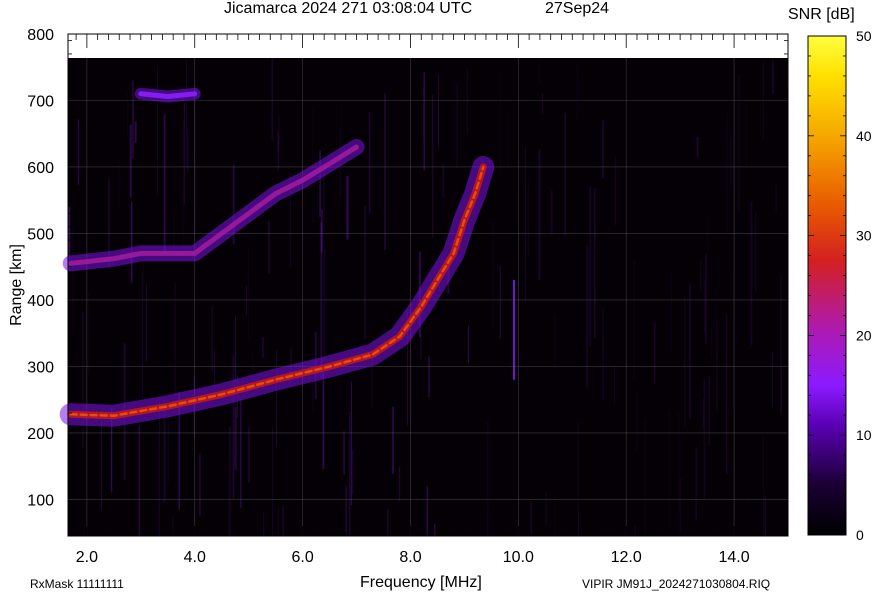 The image size is (874, 595). I want to click on x-tick-label: 2.0, so click(87, 557).